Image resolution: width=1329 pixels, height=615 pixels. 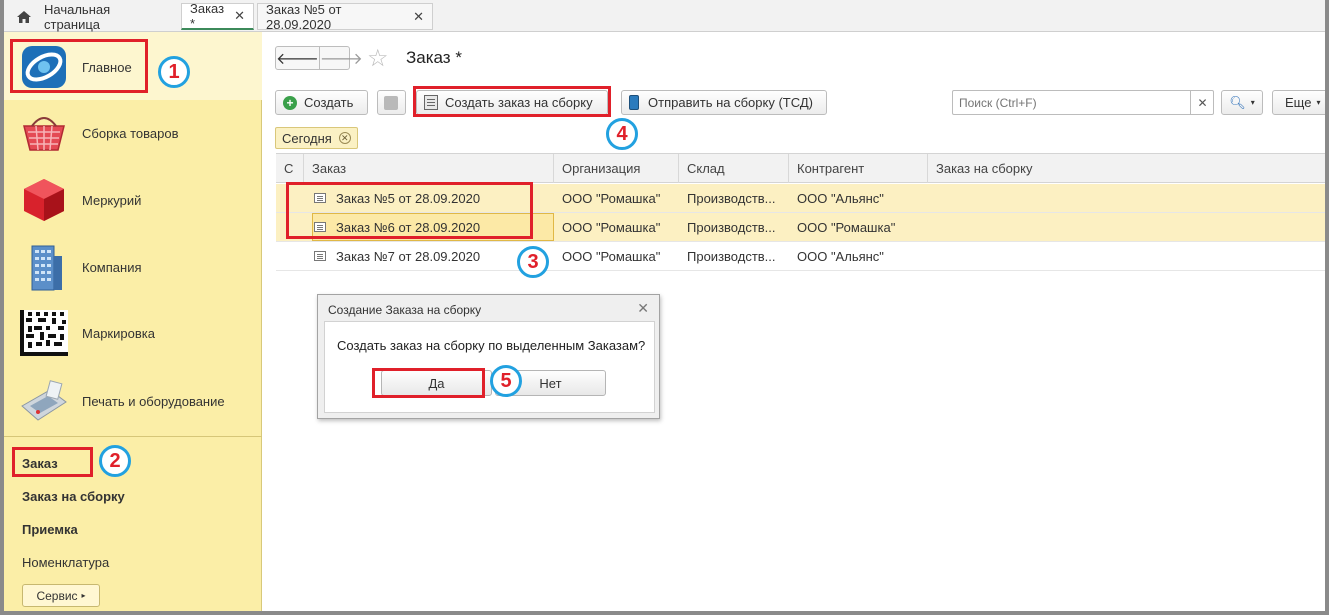 What do you see at coordinates (112, 267) in the screenshot?
I see `sidebar-item-label: Компания` at bounding box center [112, 267].